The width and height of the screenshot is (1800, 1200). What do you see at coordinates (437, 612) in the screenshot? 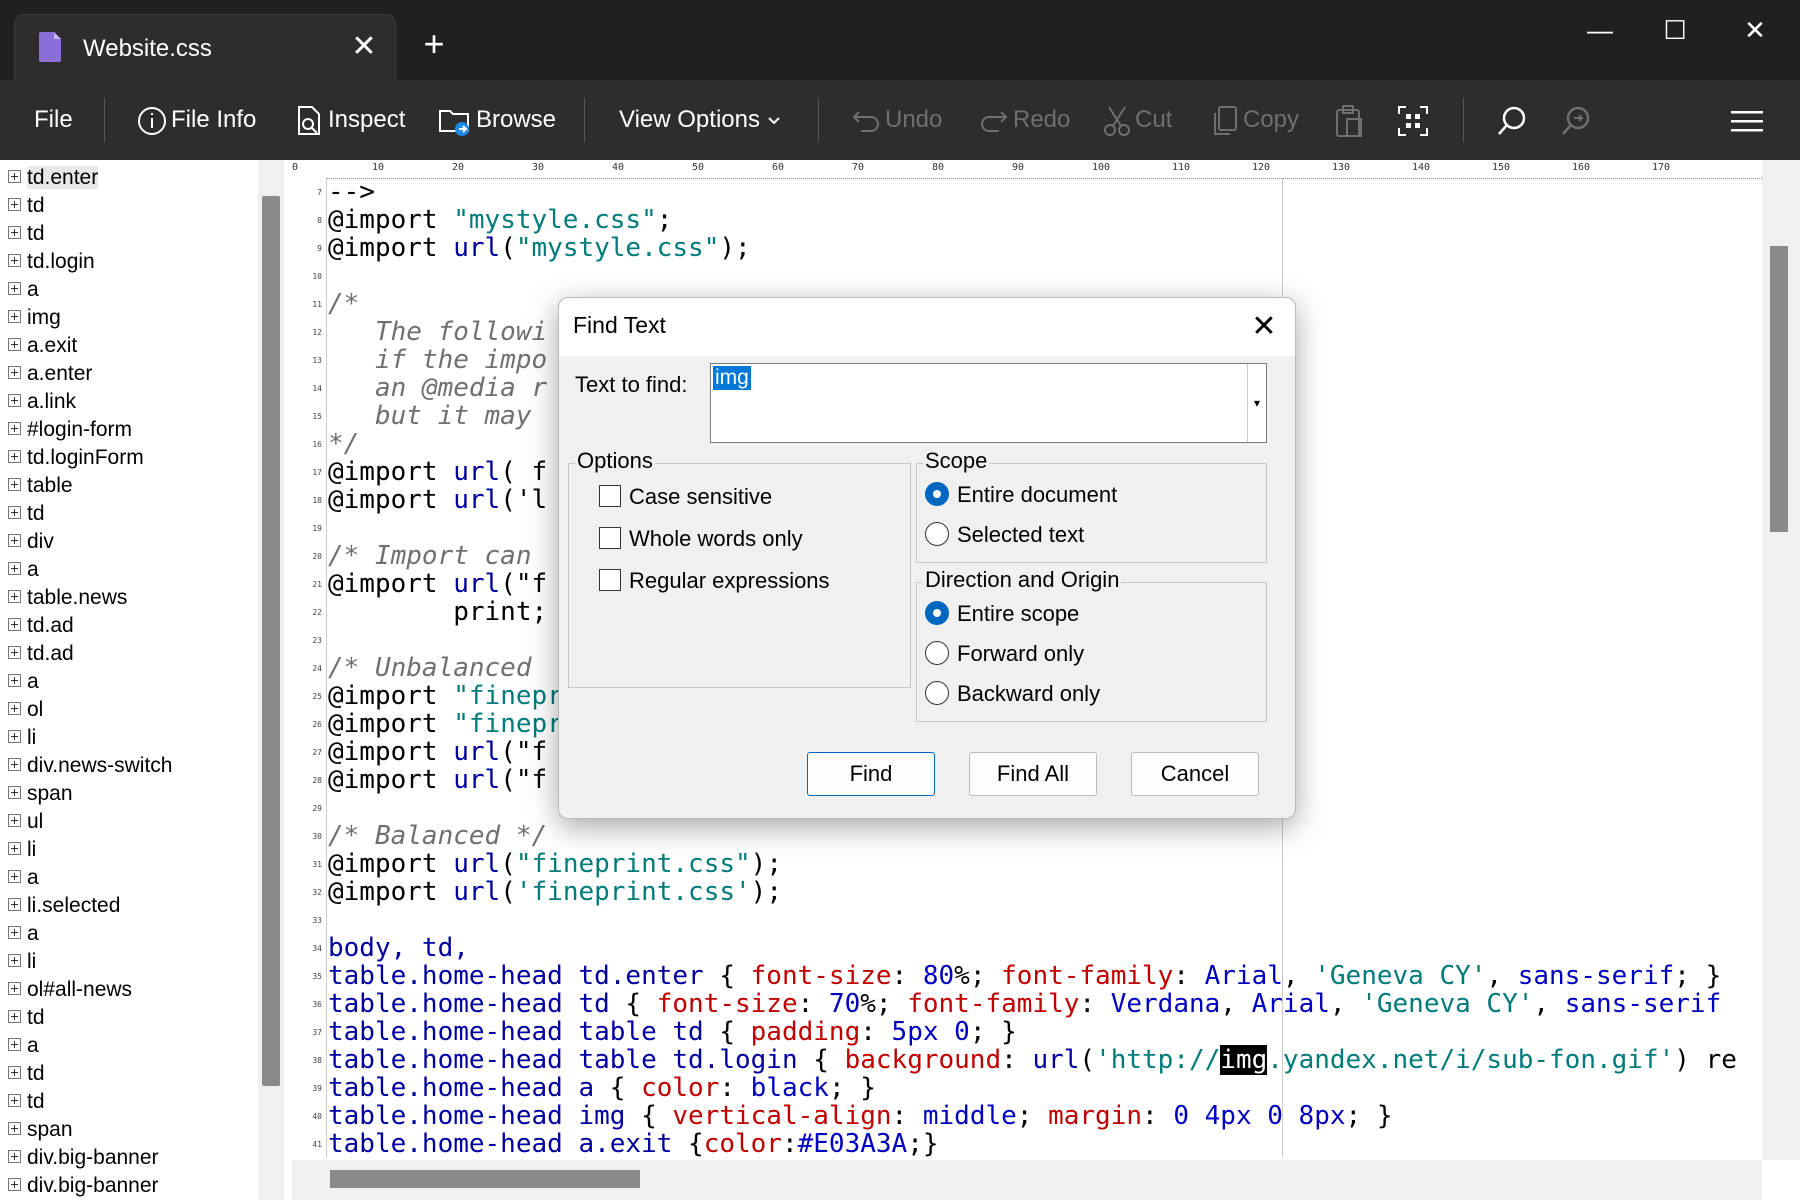
I see `code-line: print;` at bounding box center [437, 612].